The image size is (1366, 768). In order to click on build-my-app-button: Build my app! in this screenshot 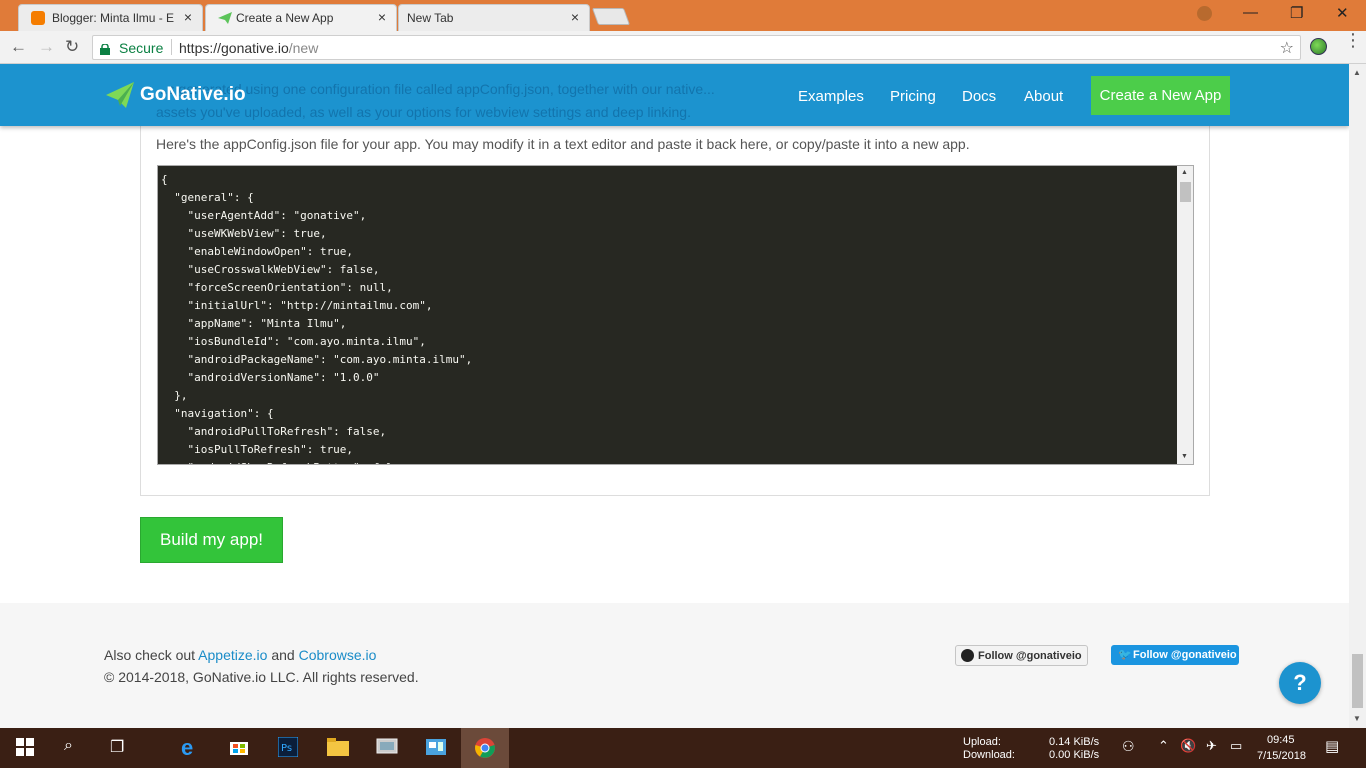, I will do `click(211, 540)`.